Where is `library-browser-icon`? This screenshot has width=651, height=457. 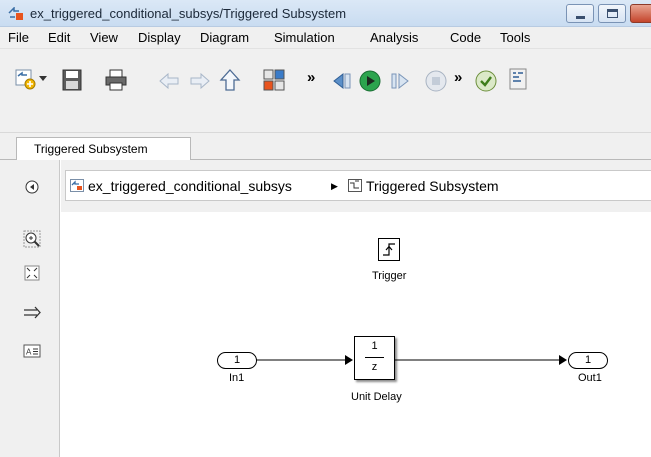 library-browser-icon is located at coordinates (274, 80).